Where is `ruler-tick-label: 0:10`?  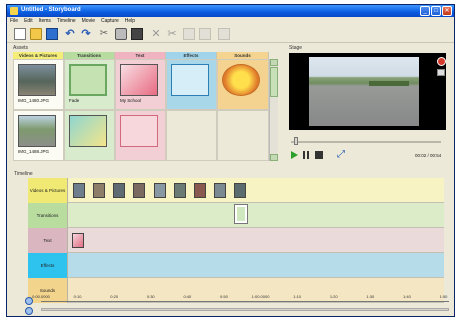 ruler-tick-label: 0:10 is located at coordinates (77, 296).